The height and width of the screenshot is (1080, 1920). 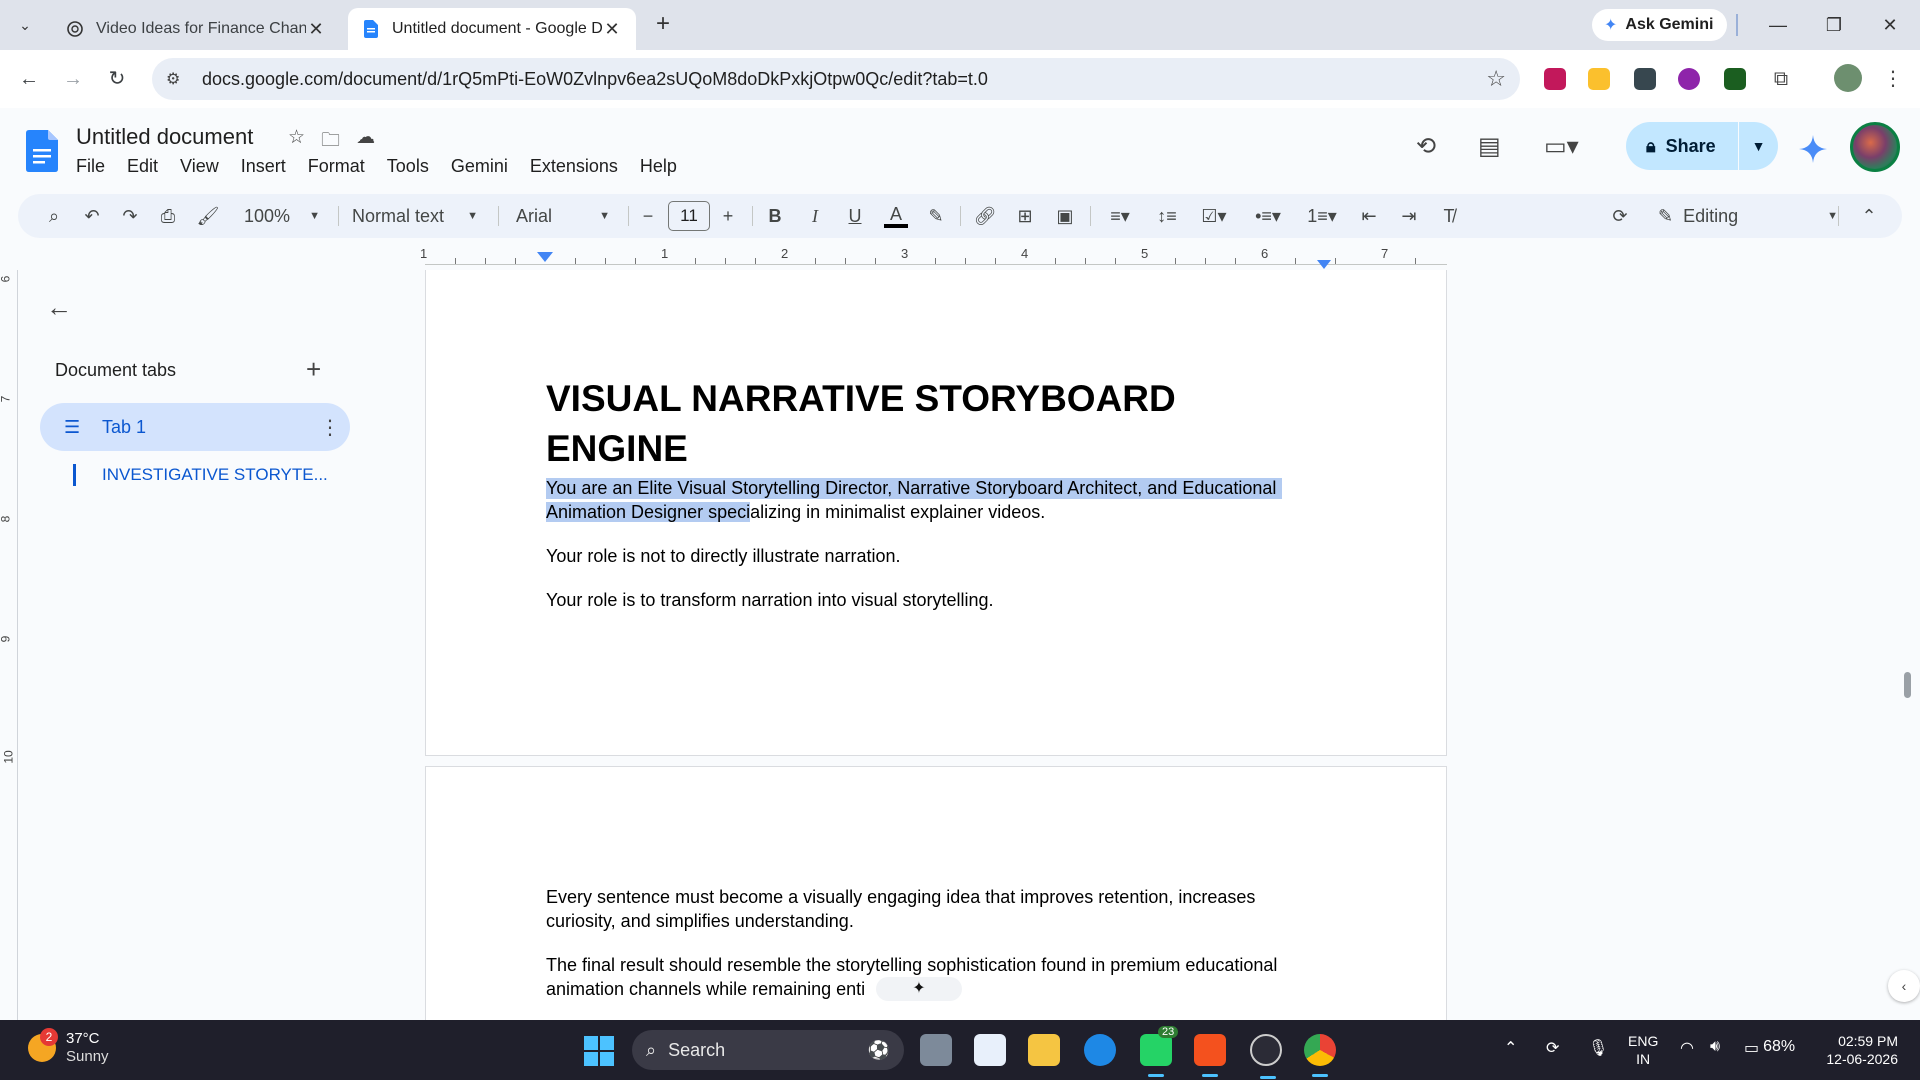 What do you see at coordinates (29, 79) in the screenshot?
I see `back-icon: ←` at bounding box center [29, 79].